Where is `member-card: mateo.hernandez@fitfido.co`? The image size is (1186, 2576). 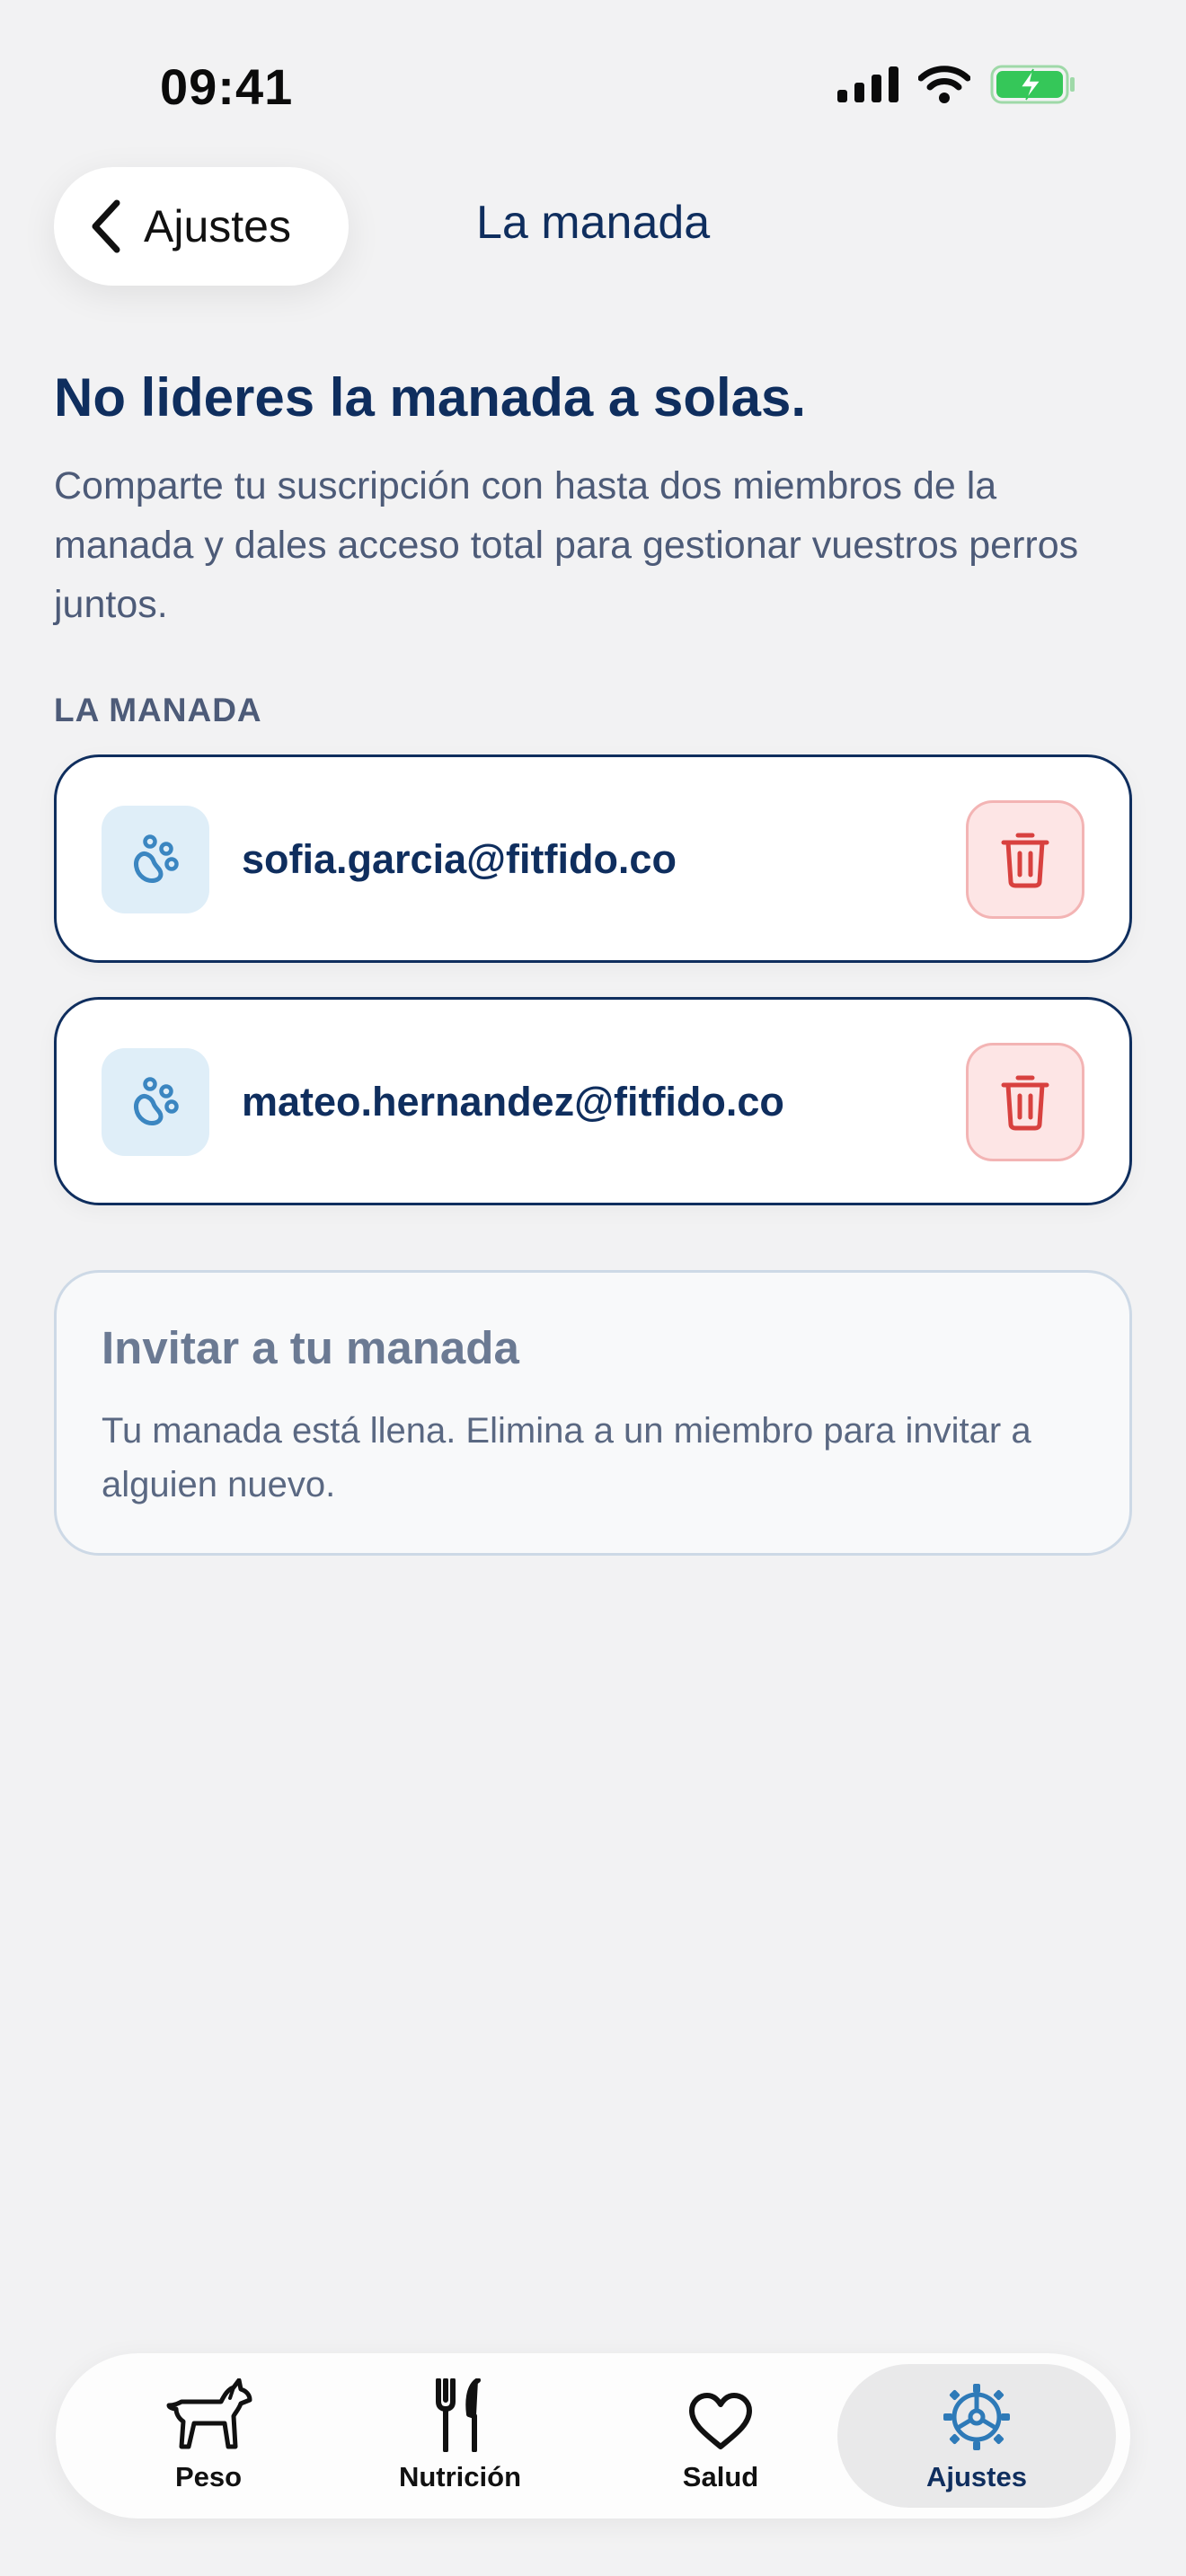 member-card: mateo.hernandez@fitfido.co is located at coordinates (593, 1101).